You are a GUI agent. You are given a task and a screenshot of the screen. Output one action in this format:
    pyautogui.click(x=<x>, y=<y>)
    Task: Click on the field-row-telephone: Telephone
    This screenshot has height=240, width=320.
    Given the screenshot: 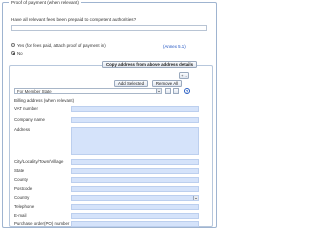 What is the action you would take?
    pyautogui.click(x=111, y=207)
    